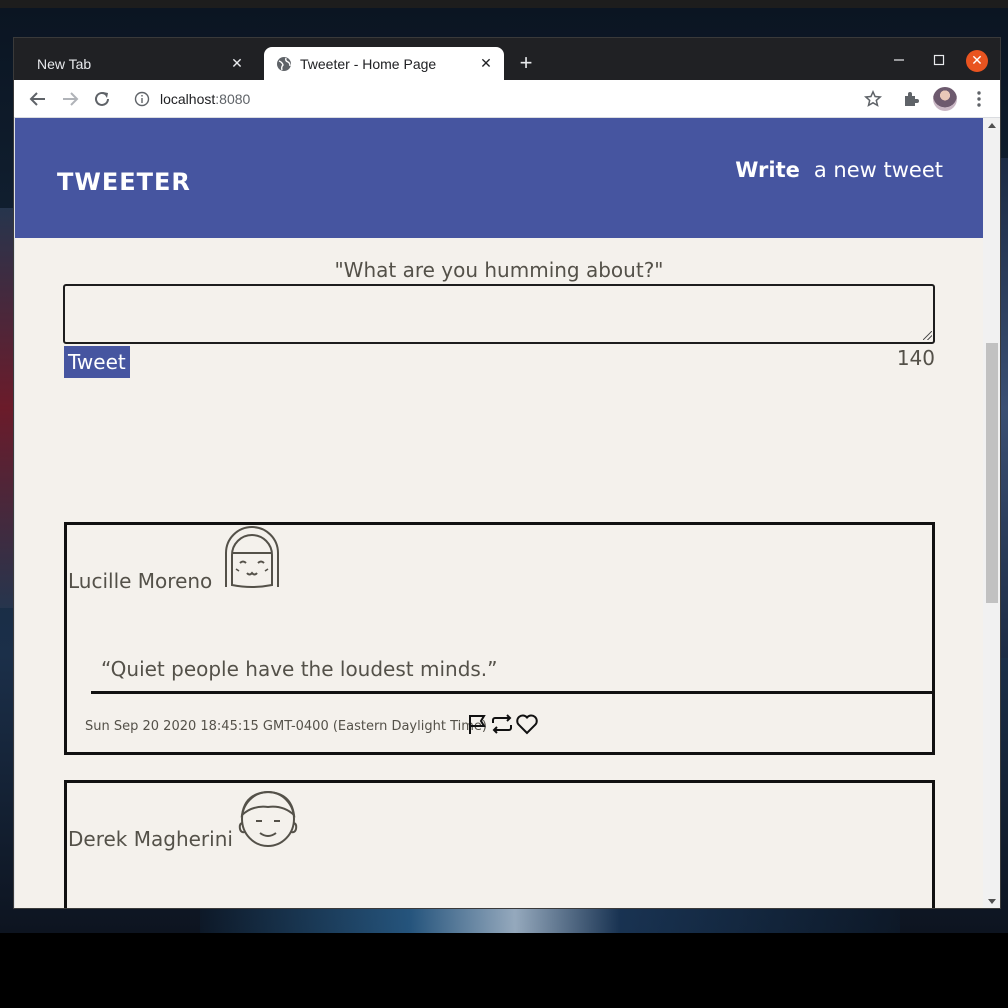  What do you see at coordinates (945, 99) in the screenshot?
I see `profile-avatar` at bounding box center [945, 99].